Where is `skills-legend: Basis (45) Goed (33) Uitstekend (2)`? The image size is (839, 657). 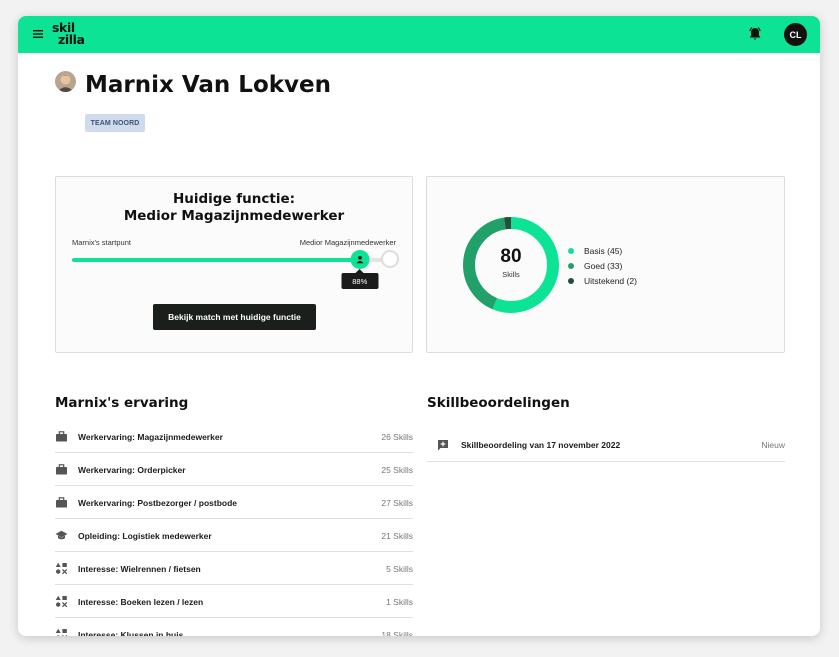
skills-legend: Basis (45) Goed (33) Uitstekend (2) is located at coordinates (602, 265).